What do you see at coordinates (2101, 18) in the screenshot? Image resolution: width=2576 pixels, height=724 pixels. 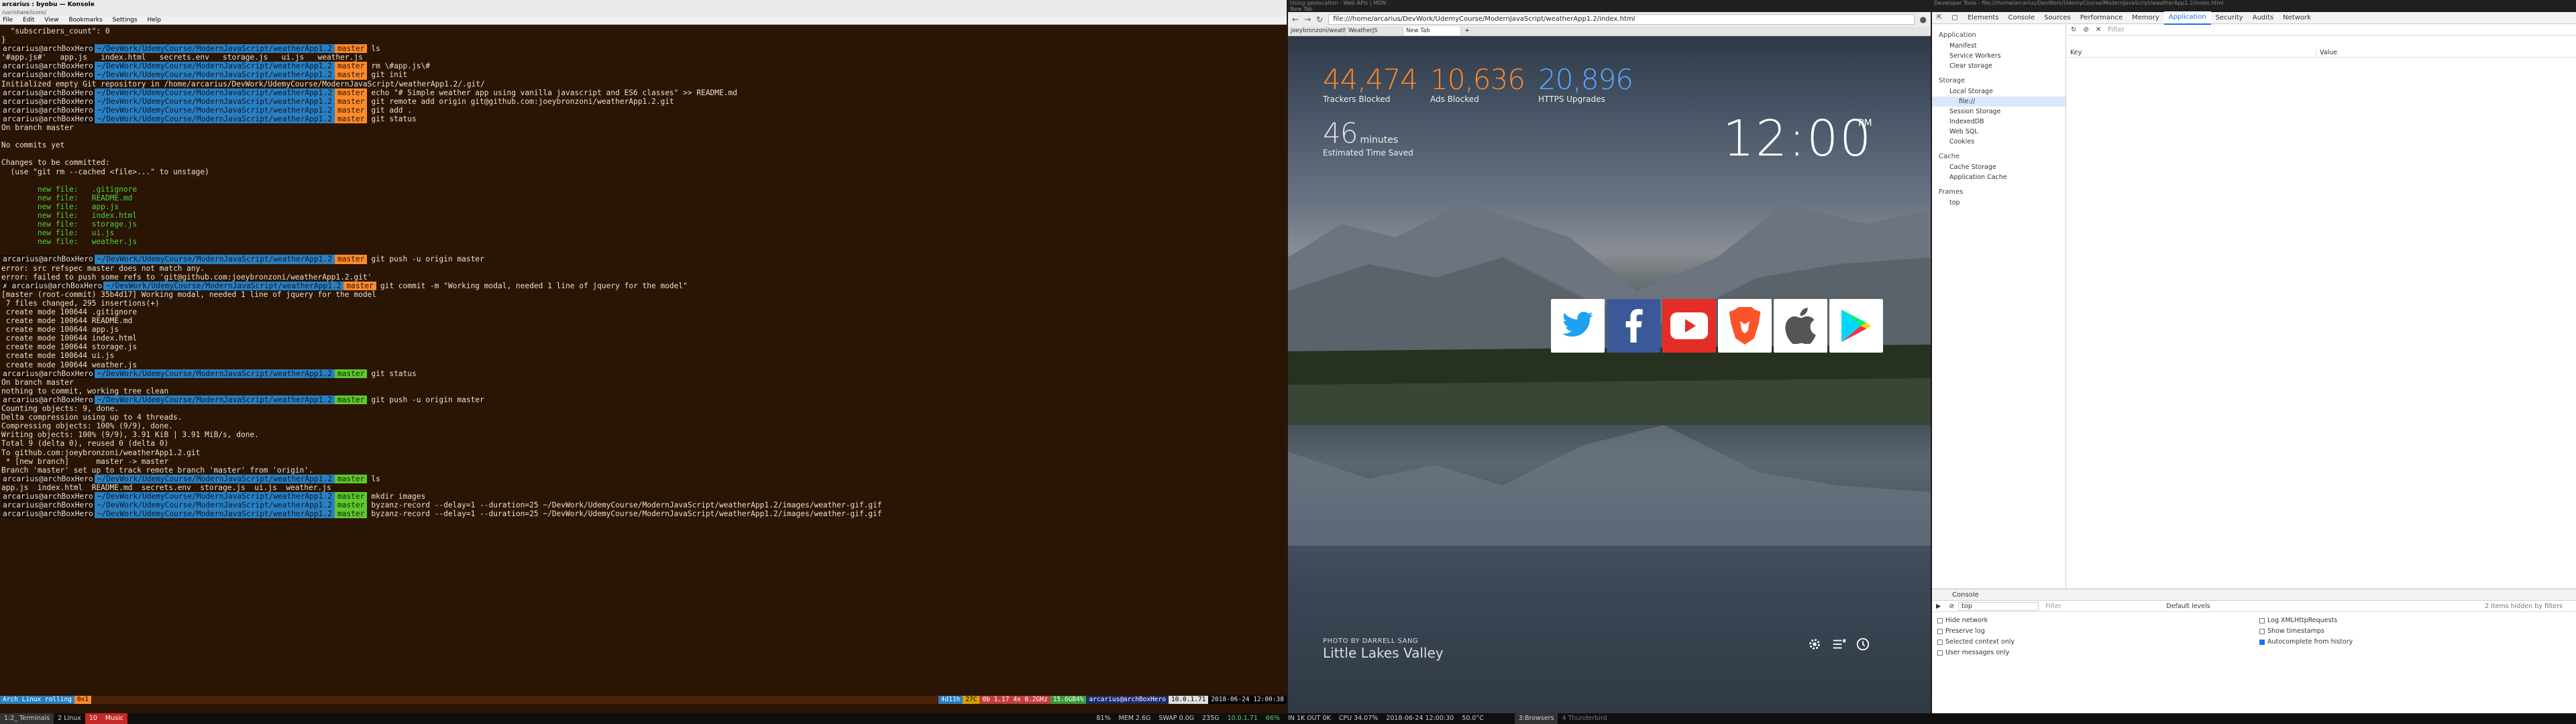 I see `tab-performance: Performance` at bounding box center [2101, 18].